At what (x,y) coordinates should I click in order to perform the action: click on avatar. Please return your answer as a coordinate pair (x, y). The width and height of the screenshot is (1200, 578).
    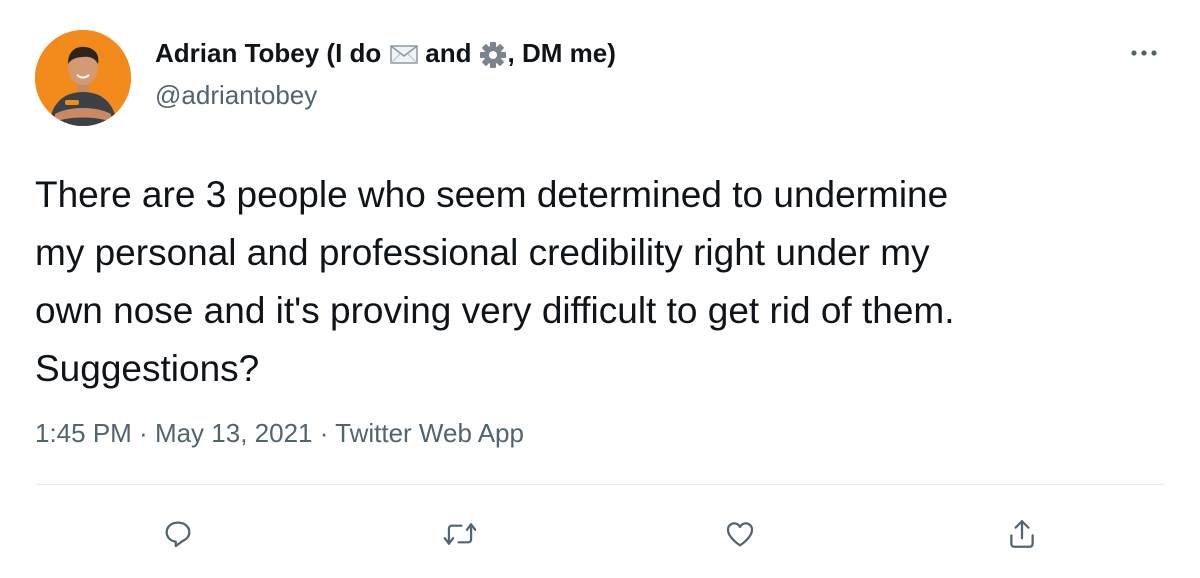
    Looking at the image, I should click on (83, 78).